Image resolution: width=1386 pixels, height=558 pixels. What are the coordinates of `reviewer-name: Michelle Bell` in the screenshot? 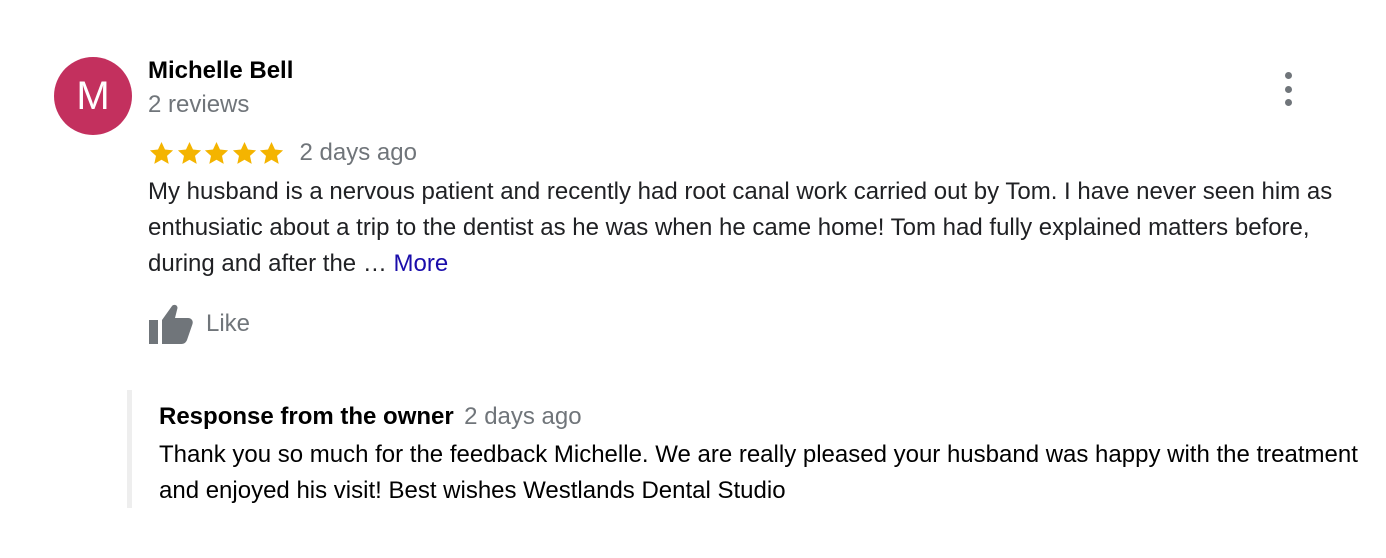 It's located at (220, 71).